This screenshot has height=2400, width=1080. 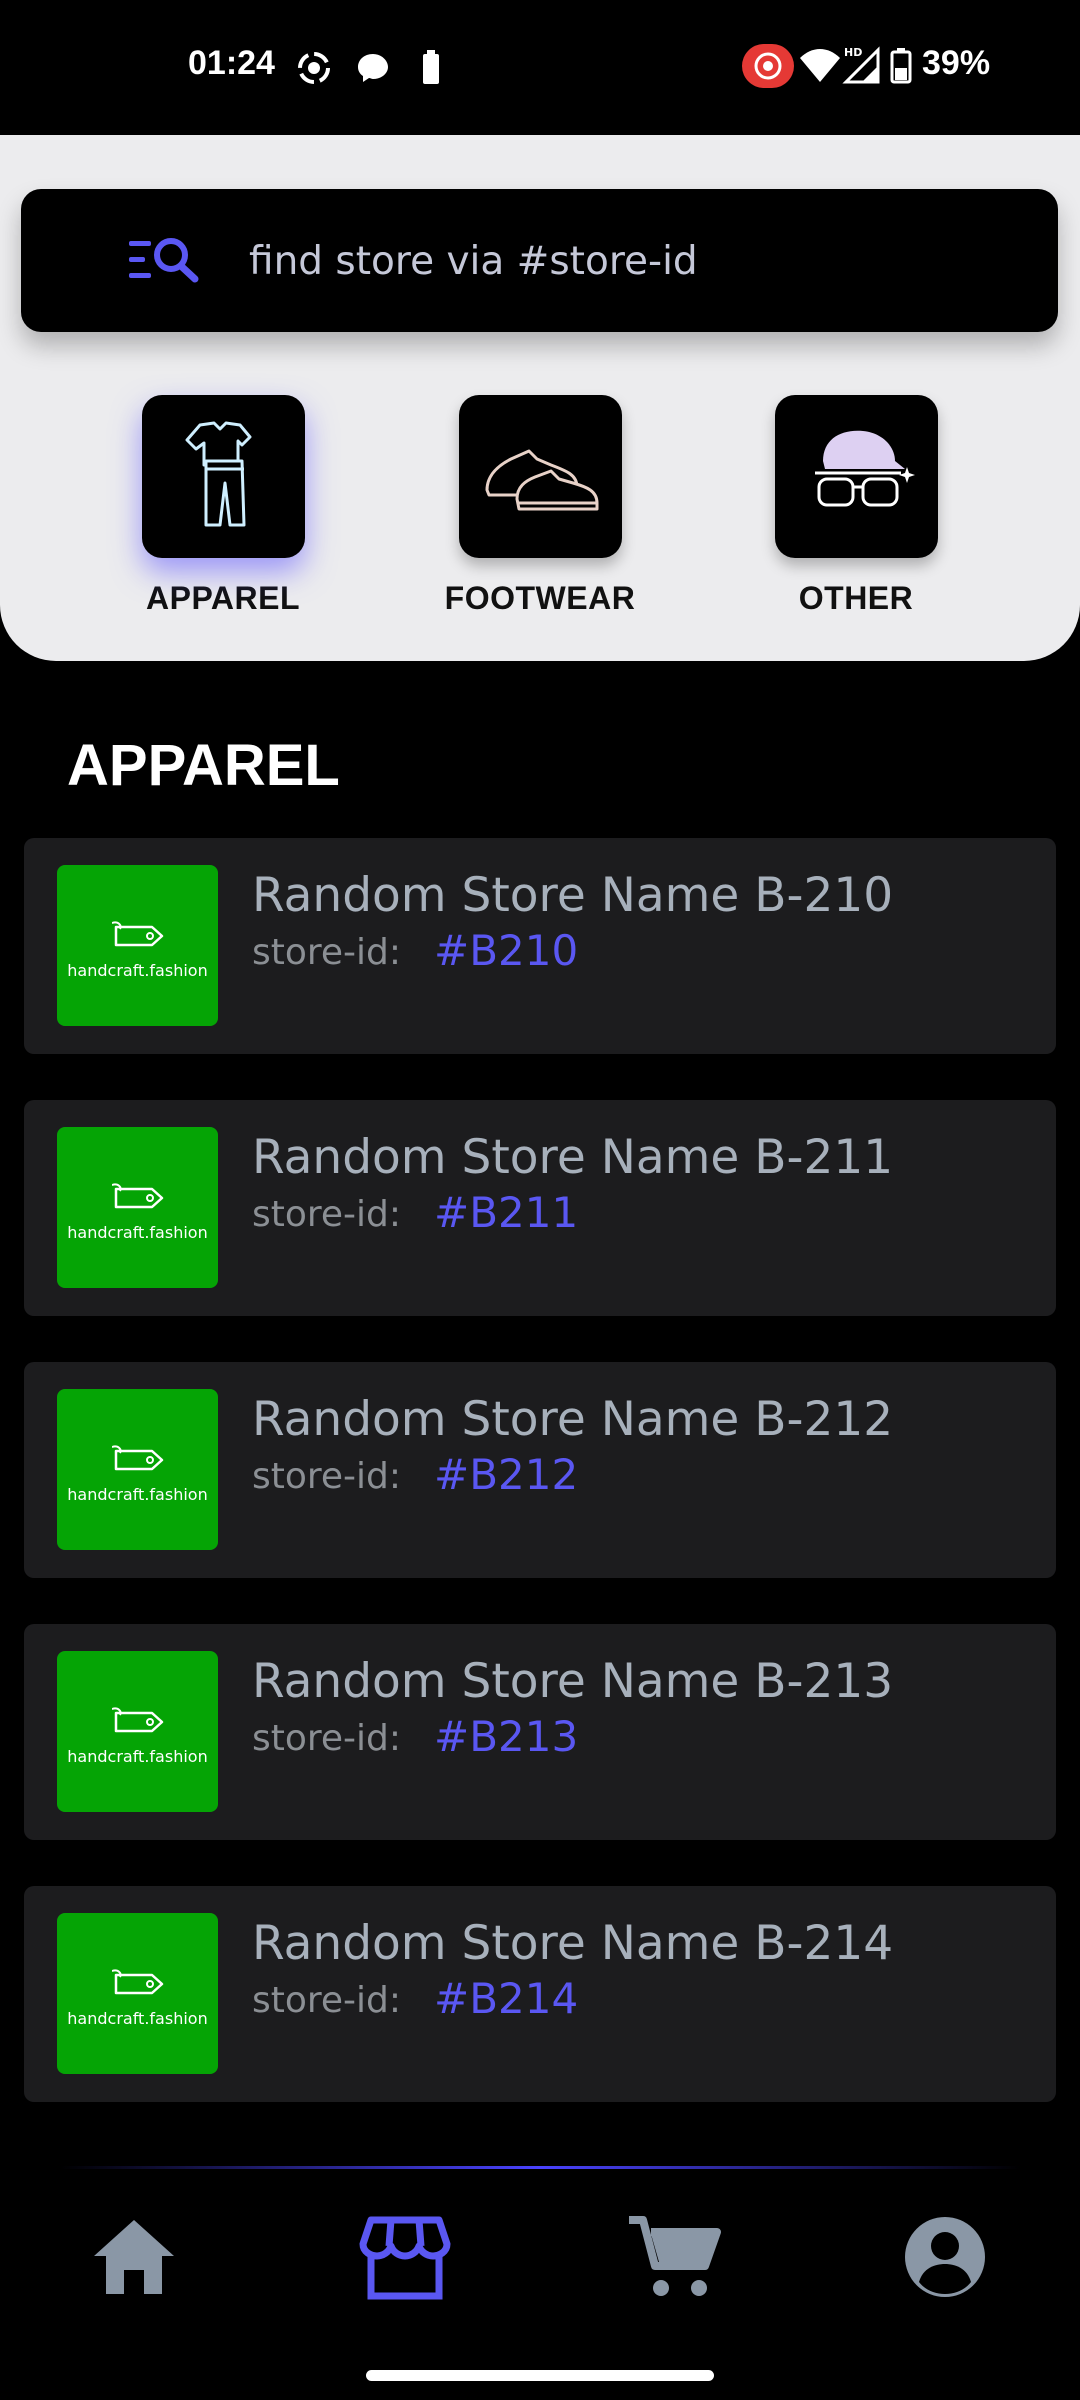 What do you see at coordinates (506, 1212) in the screenshot?
I see `store-id: #B211` at bounding box center [506, 1212].